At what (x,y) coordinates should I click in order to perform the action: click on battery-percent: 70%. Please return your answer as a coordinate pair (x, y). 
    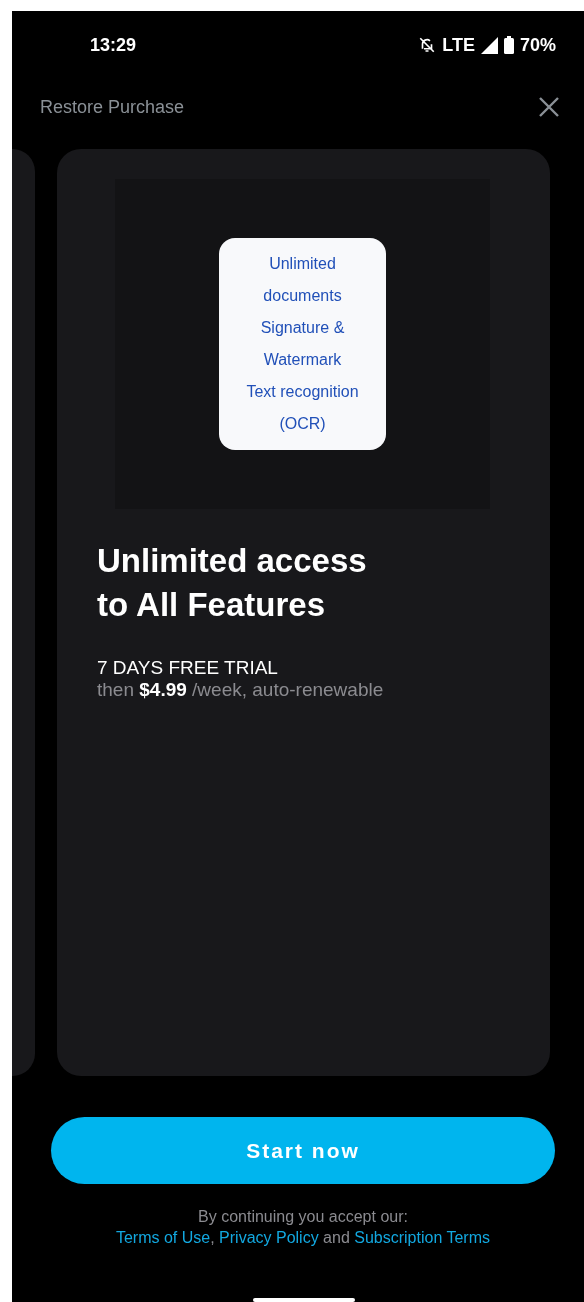
    Looking at the image, I should click on (537, 45).